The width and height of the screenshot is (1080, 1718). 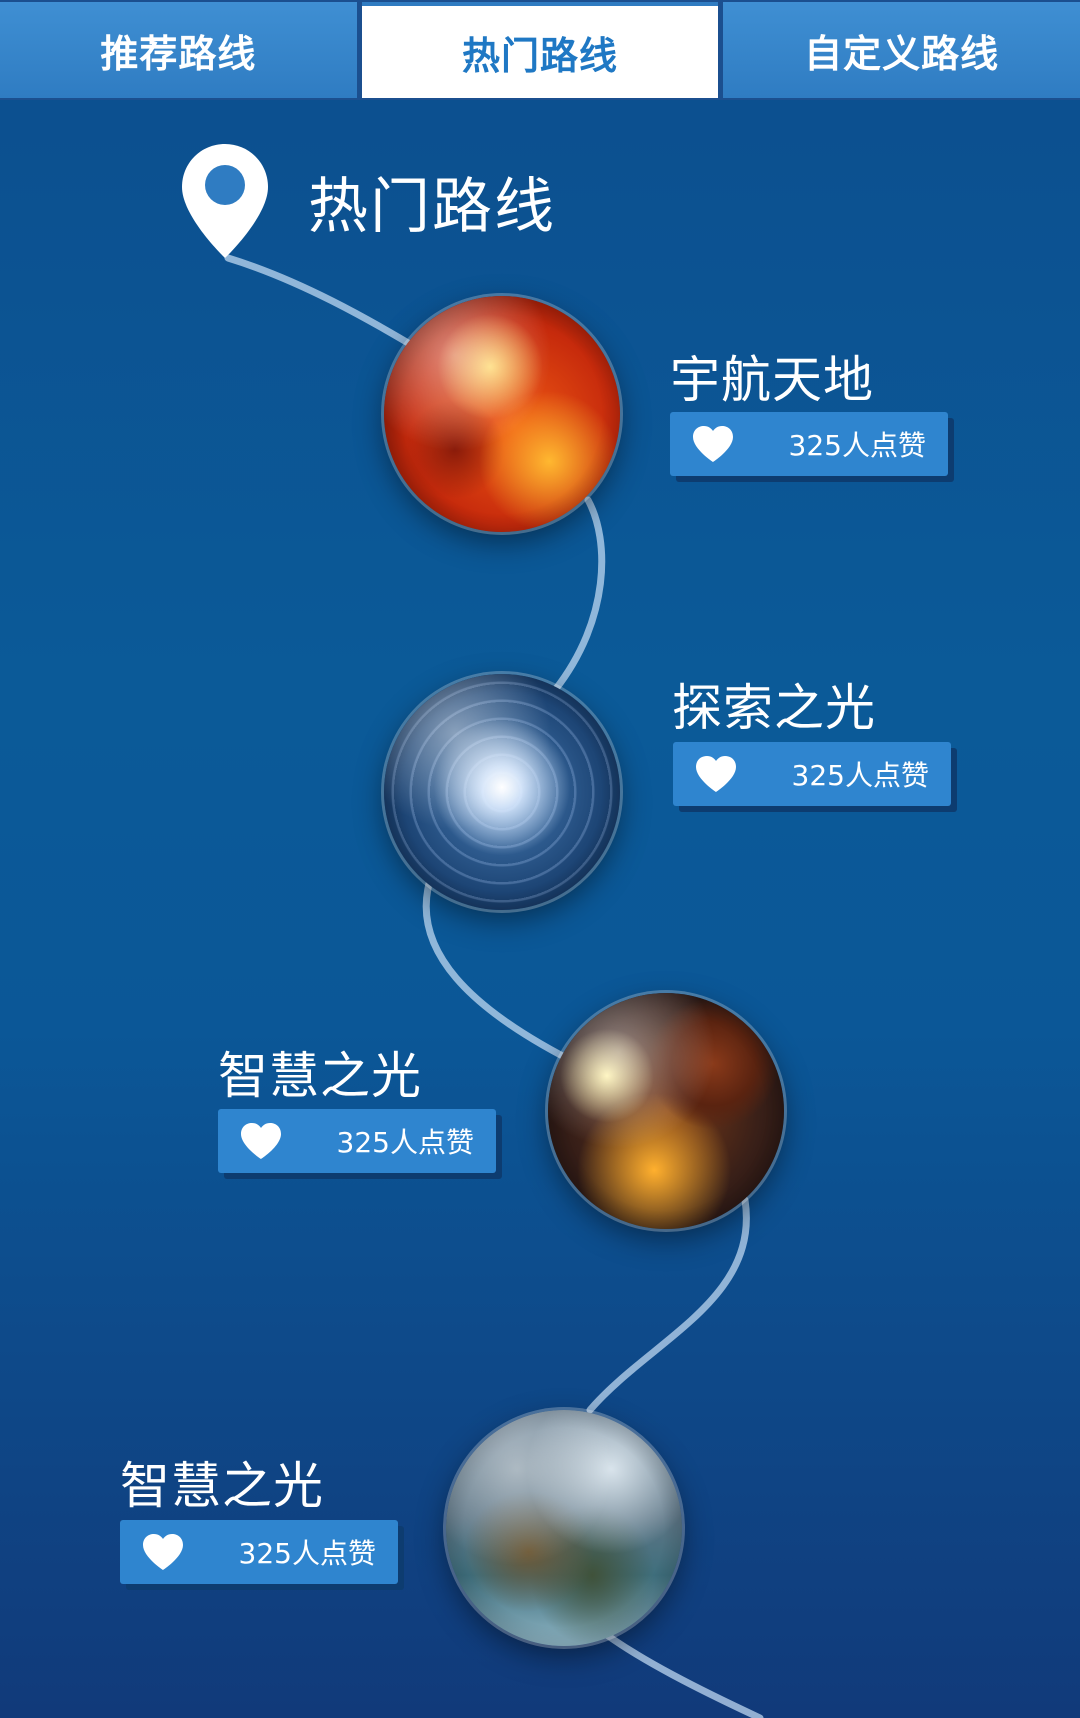 I want to click on stop-name-2: 探索之光, so click(x=774, y=704).